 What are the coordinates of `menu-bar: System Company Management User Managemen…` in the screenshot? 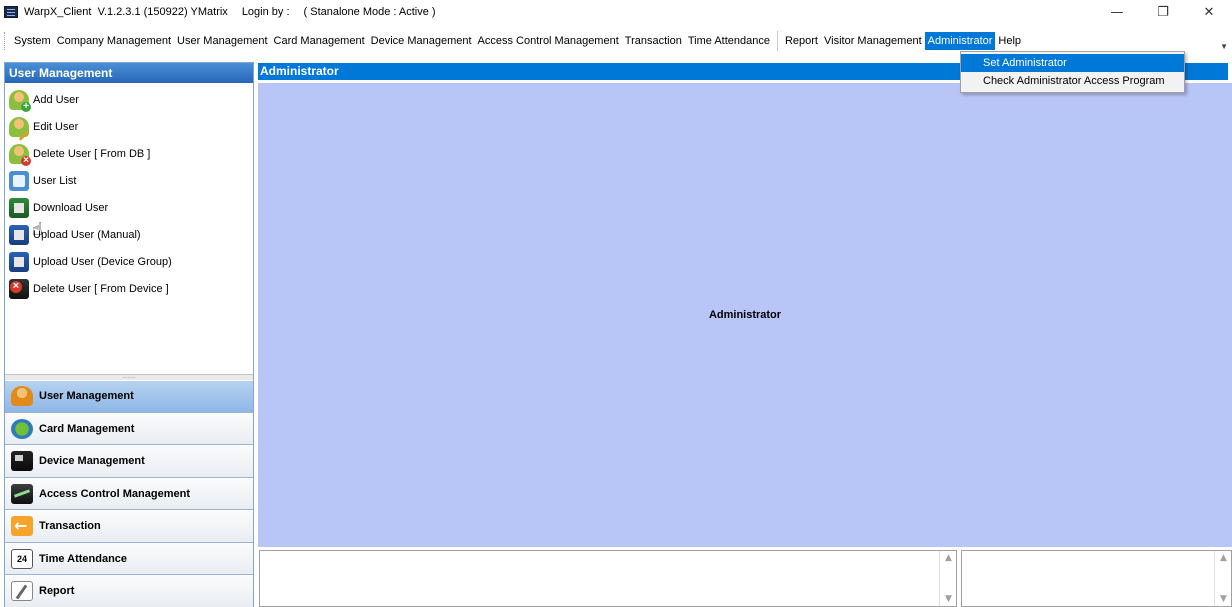 It's located at (616, 41).